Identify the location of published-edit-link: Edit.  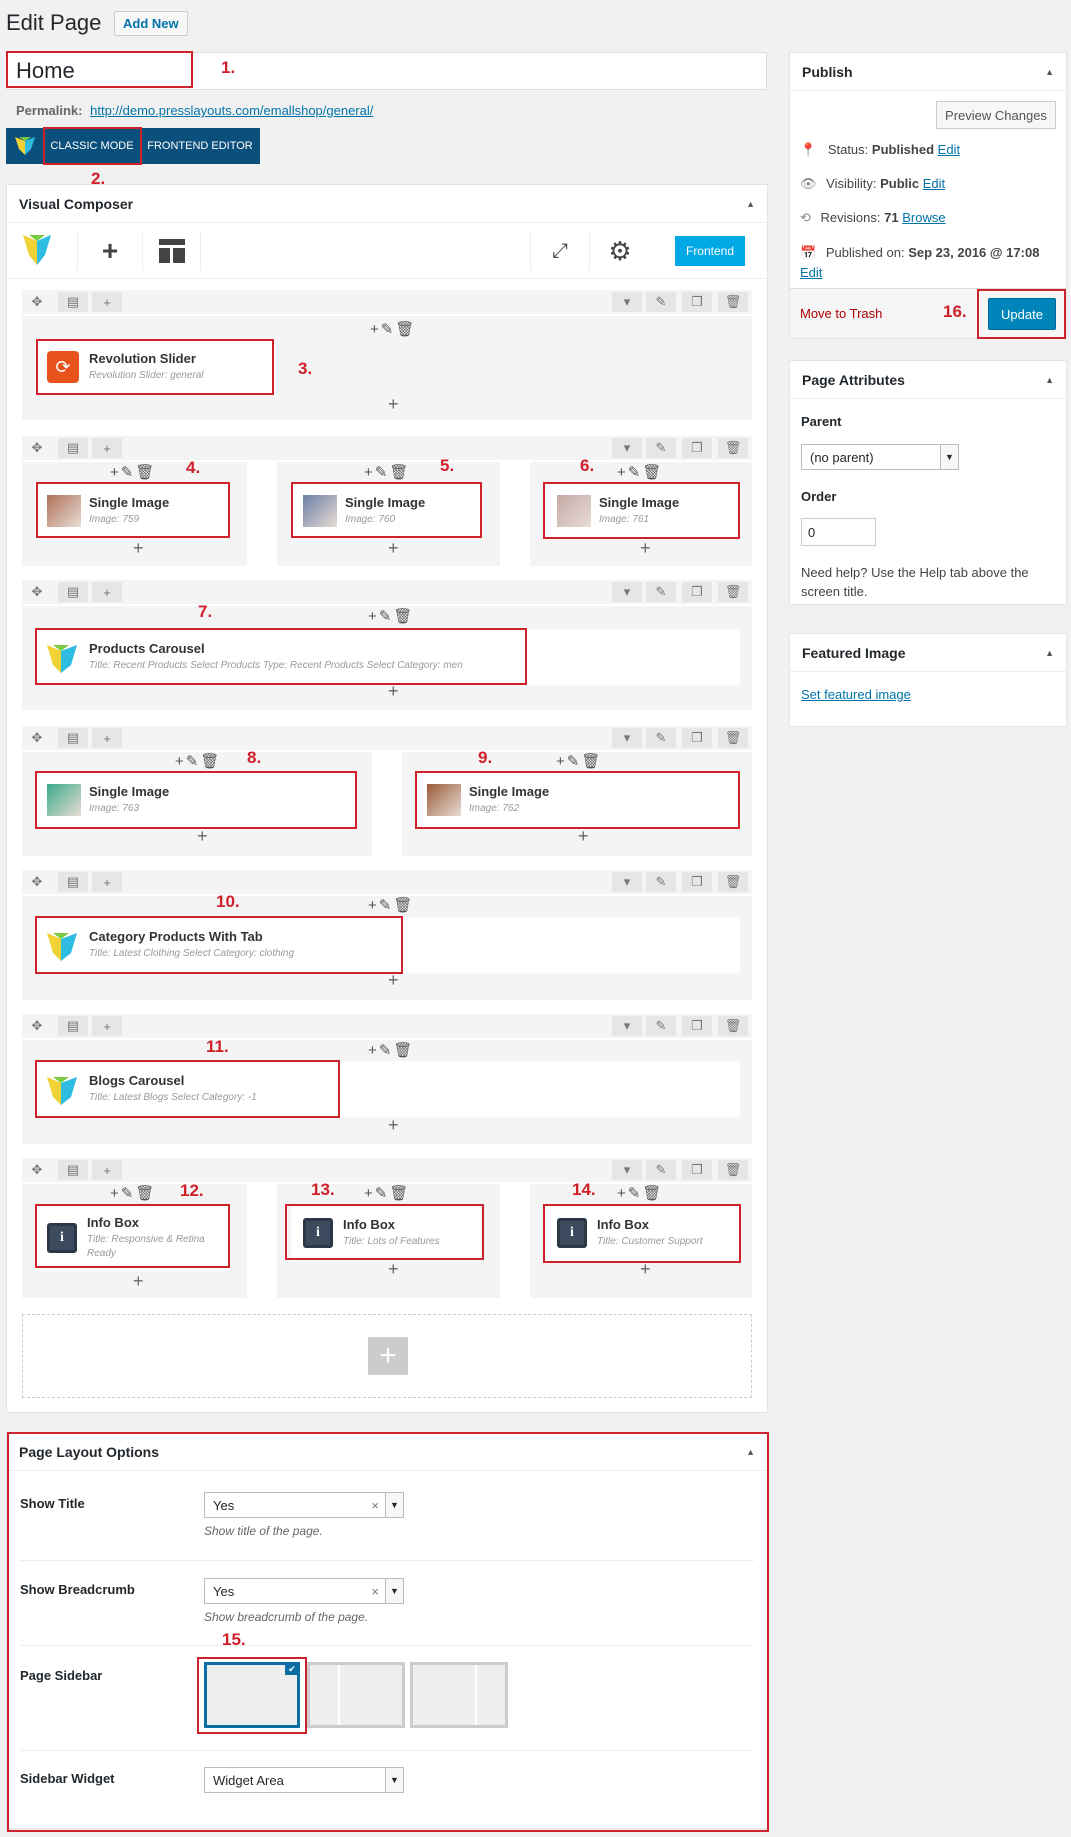
(811, 272).